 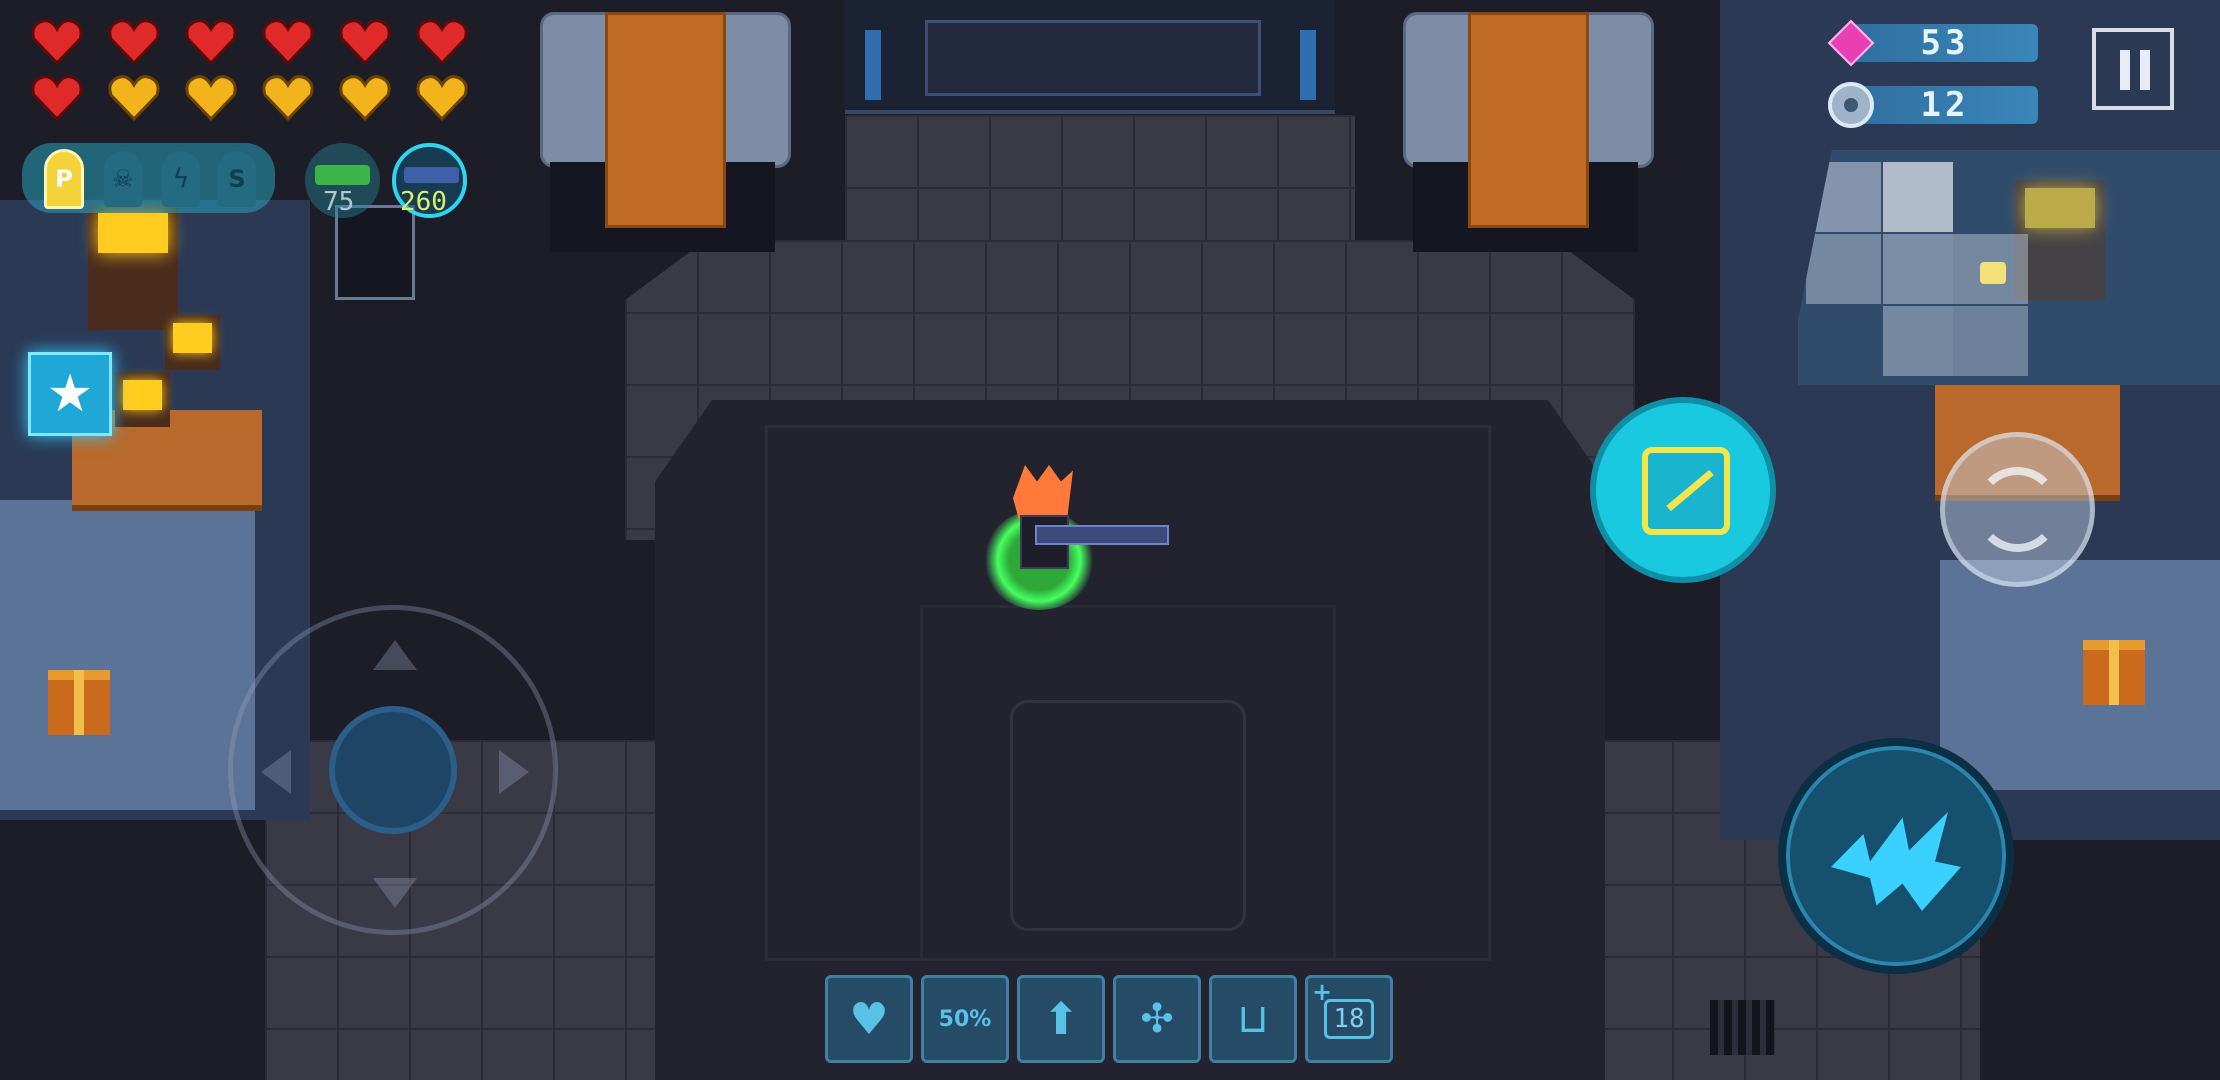 What do you see at coordinates (1945, 105) in the screenshot?
I see `core-count: 12` at bounding box center [1945, 105].